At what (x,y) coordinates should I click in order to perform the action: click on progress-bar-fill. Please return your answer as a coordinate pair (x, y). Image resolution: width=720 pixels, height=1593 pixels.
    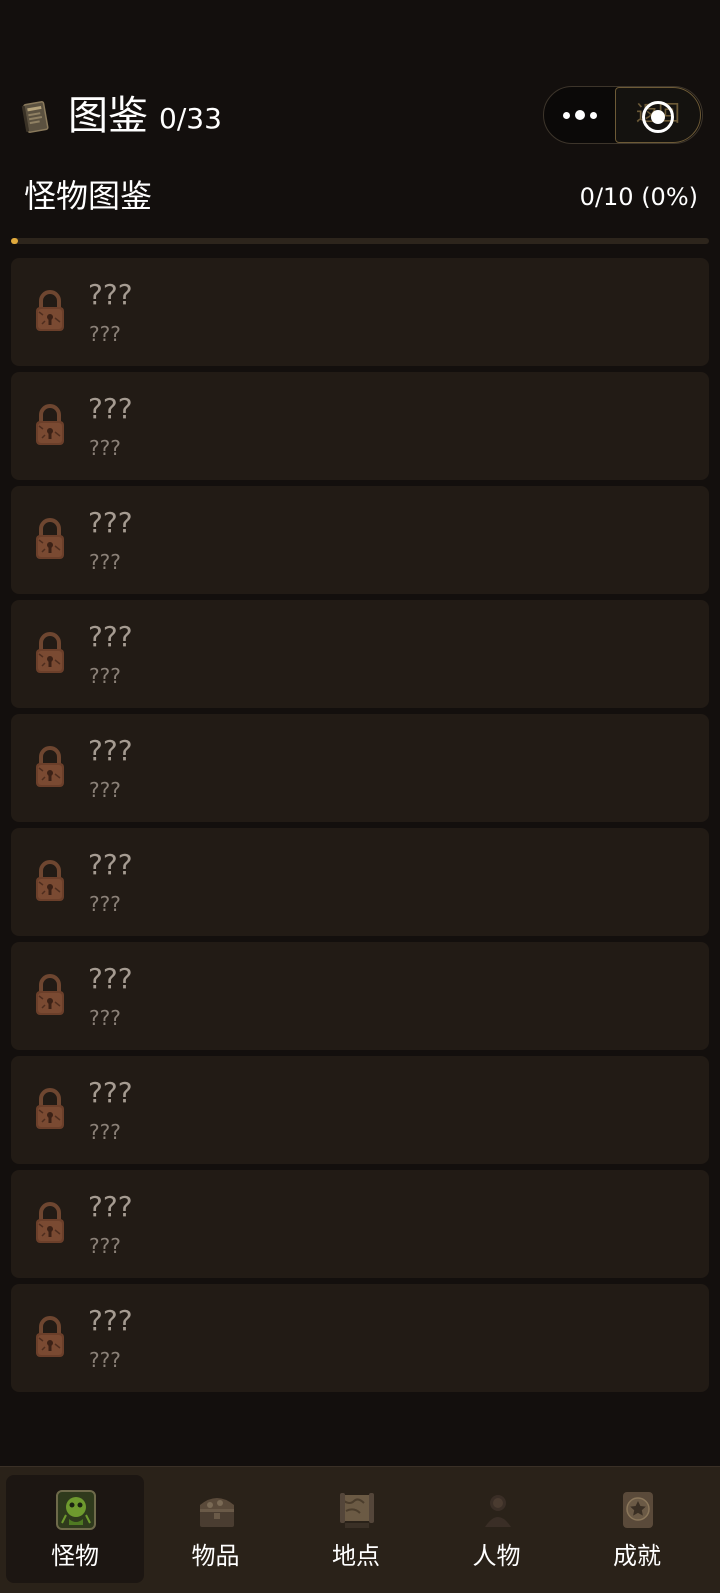
    Looking at the image, I should click on (14, 241).